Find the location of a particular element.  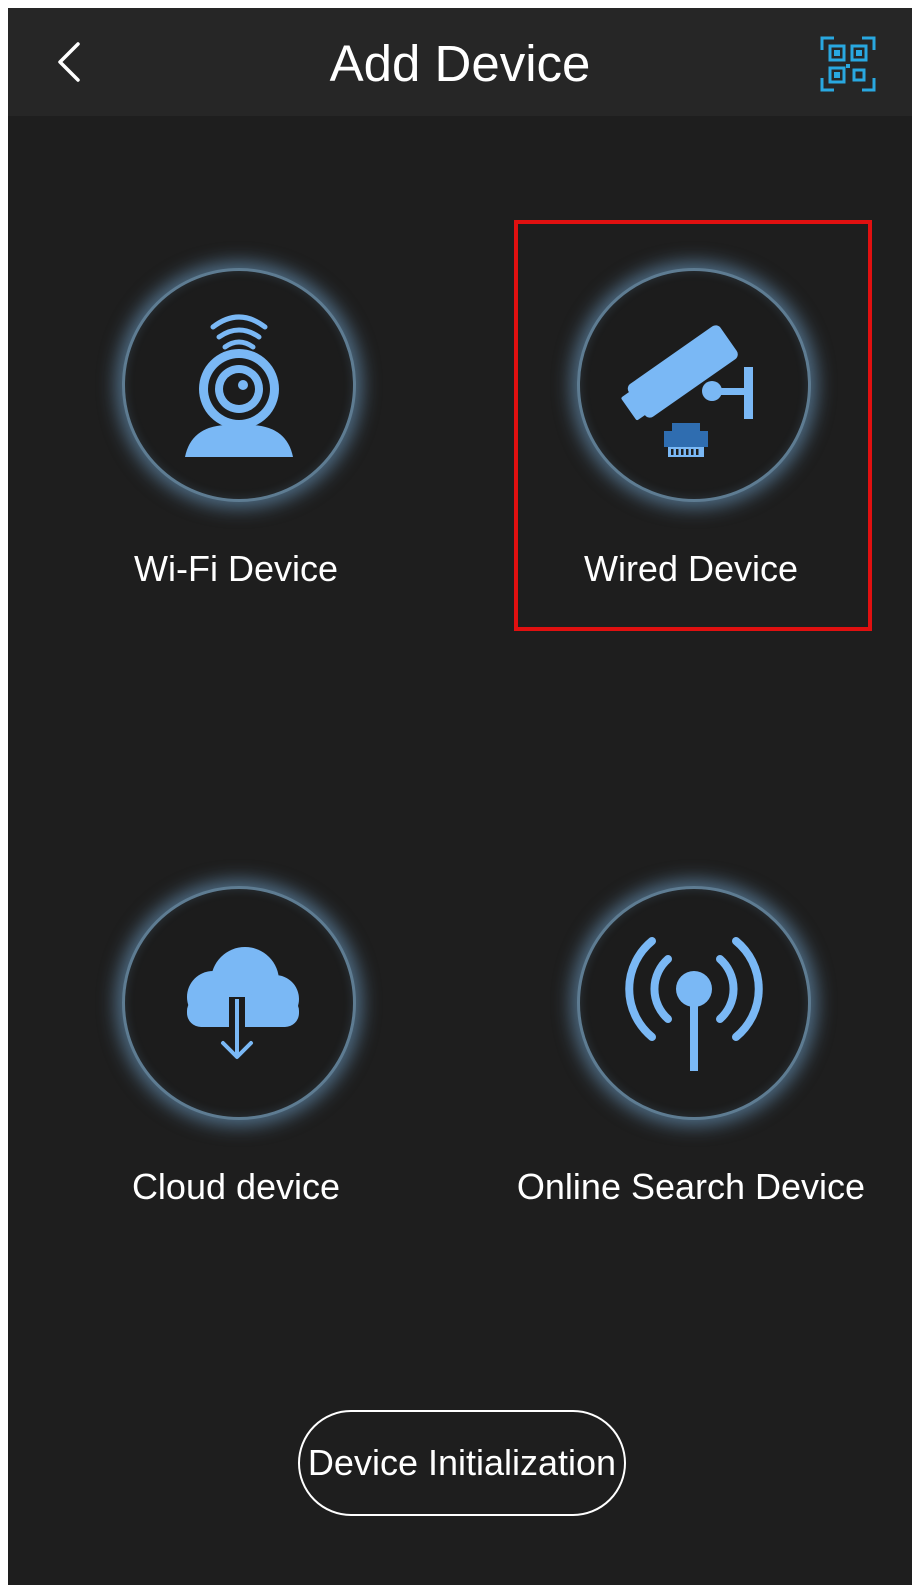

tile-cloud-device: Cloud device is located at coordinates (236, 1056).